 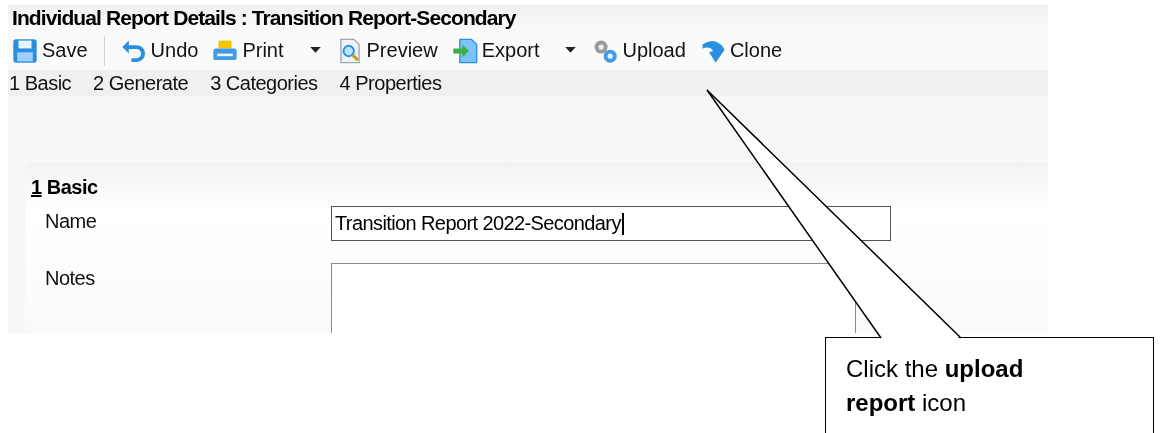 I want to click on callout-text: Click the upload report icon, so click(x=989, y=385).